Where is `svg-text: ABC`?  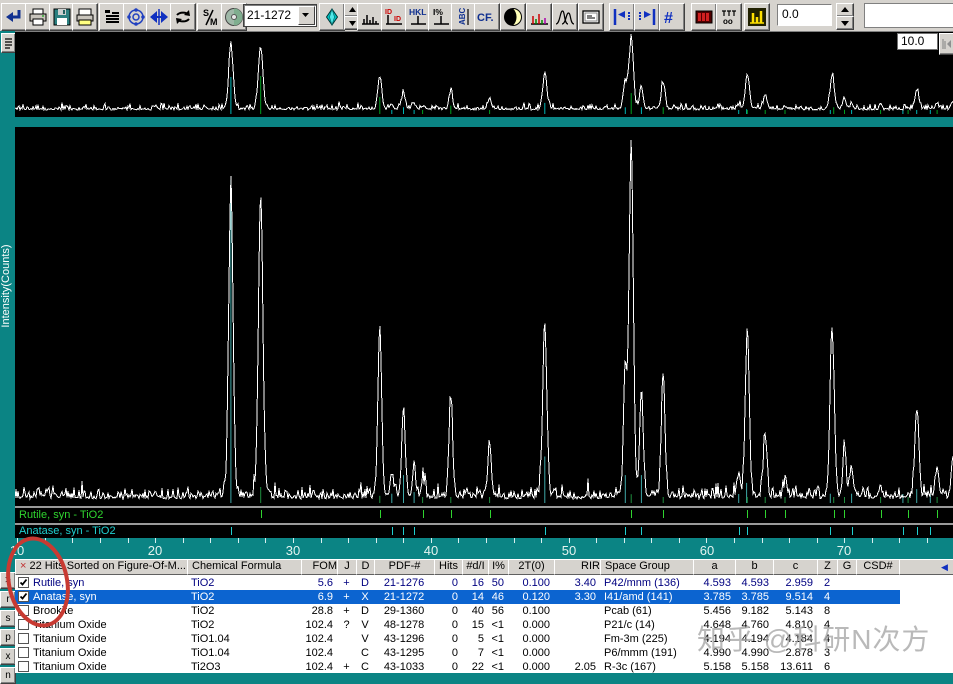 svg-text: ABC is located at coordinates (462, 16).